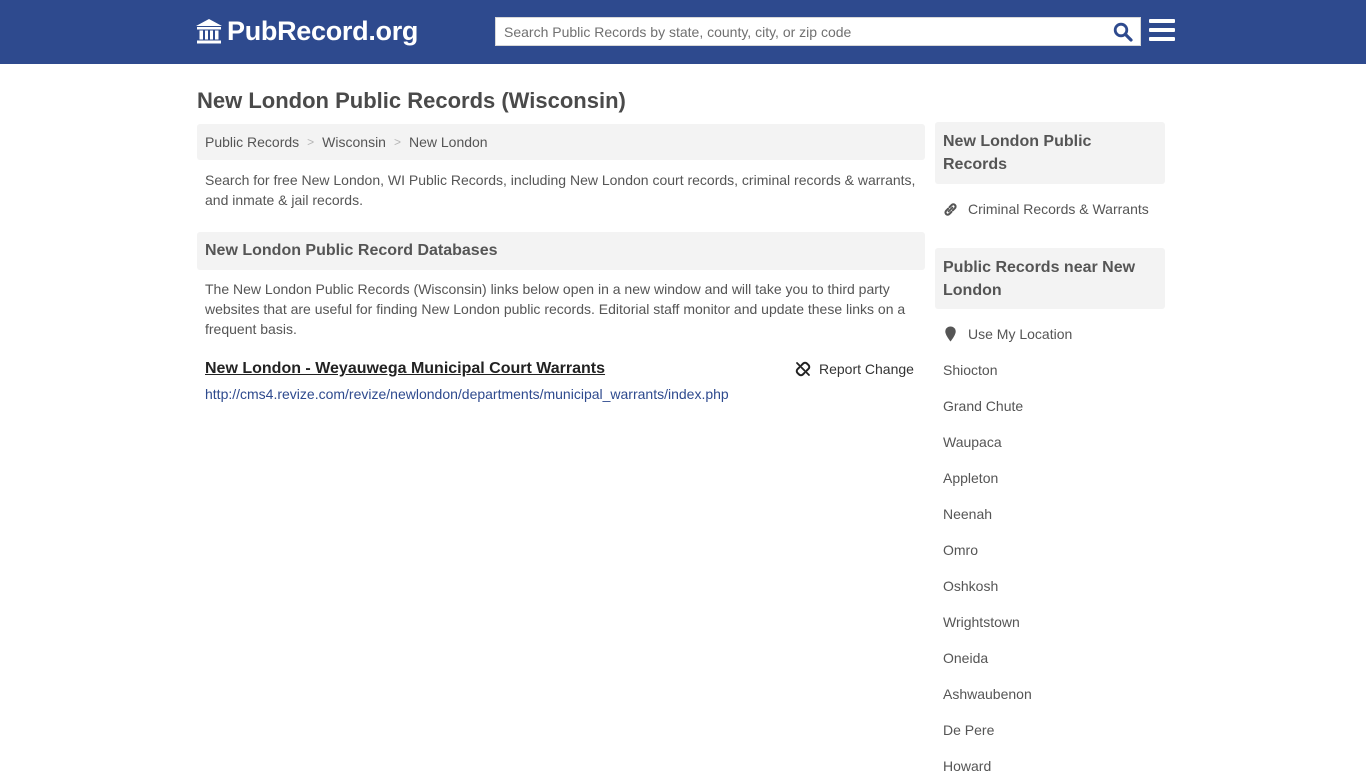  Describe the element at coordinates (965, 658) in the screenshot. I see `nearby-city-link: Oneida` at that location.